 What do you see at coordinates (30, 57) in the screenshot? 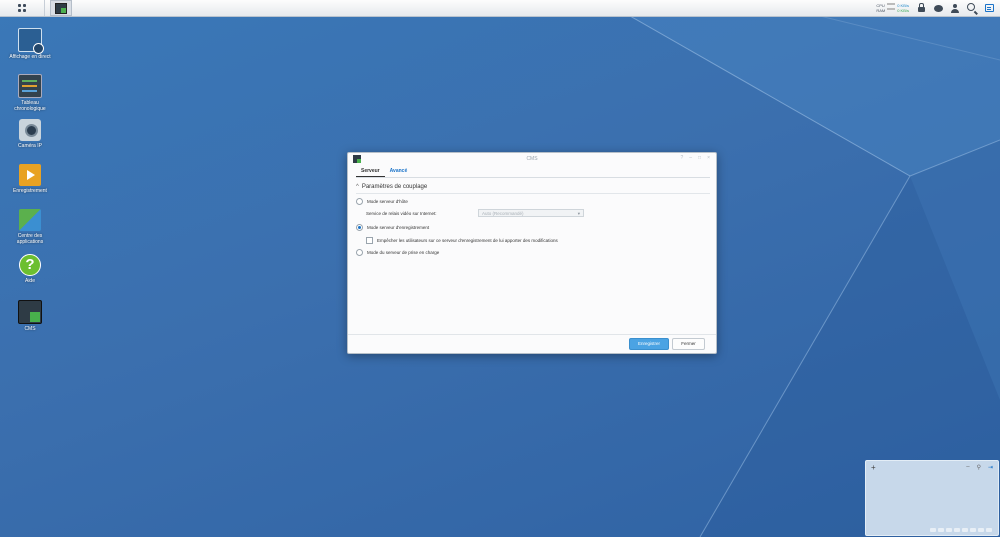
I see `desktop-icon-label: Affichage en direct` at bounding box center [30, 57].